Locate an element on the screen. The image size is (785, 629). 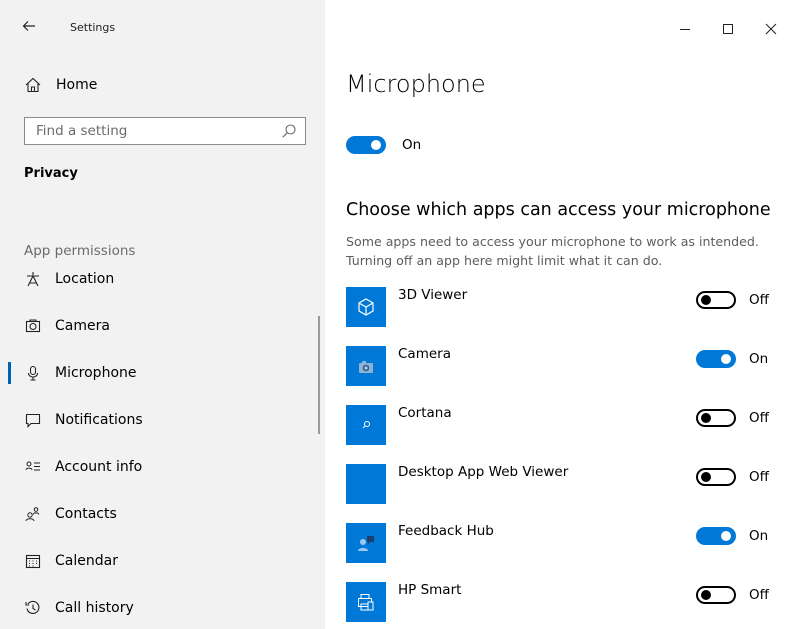
sidebar-item-label: Location is located at coordinates (85, 279).